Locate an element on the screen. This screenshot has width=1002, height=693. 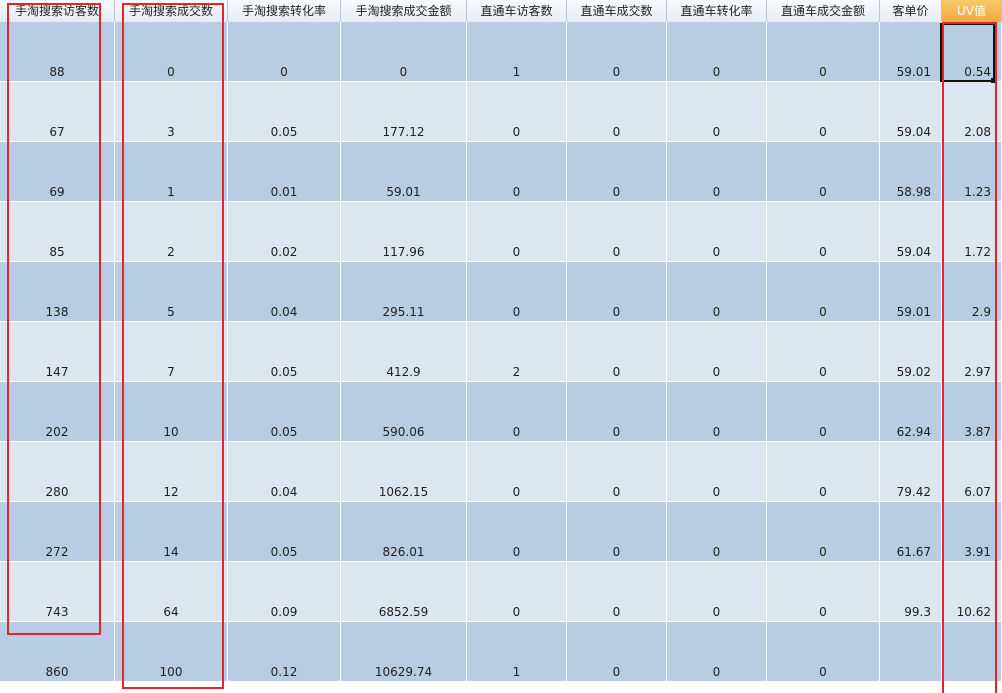
table-cell: 14 is located at coordinates (171, 531).